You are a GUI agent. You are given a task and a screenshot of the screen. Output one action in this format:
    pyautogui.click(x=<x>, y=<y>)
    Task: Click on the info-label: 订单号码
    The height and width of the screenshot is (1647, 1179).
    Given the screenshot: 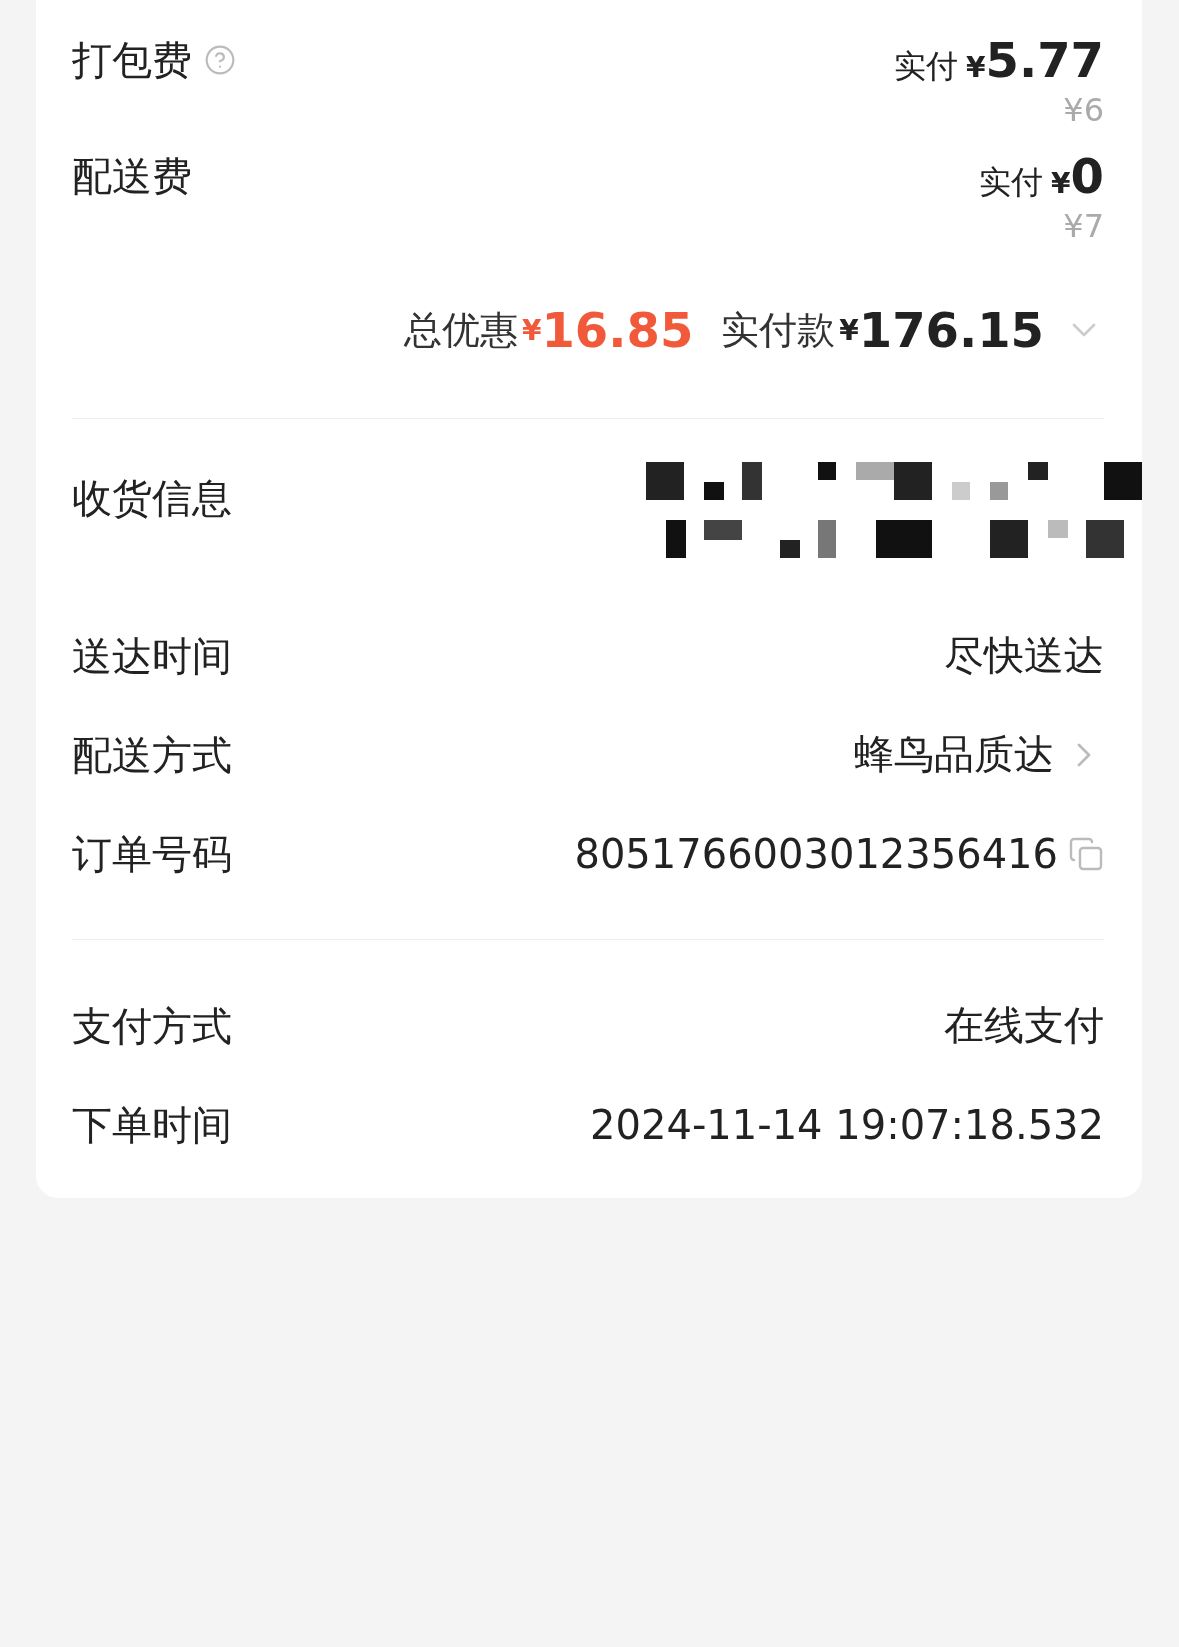 What is the action you would take?
    pyautogui.click(x=152, y=854)
    